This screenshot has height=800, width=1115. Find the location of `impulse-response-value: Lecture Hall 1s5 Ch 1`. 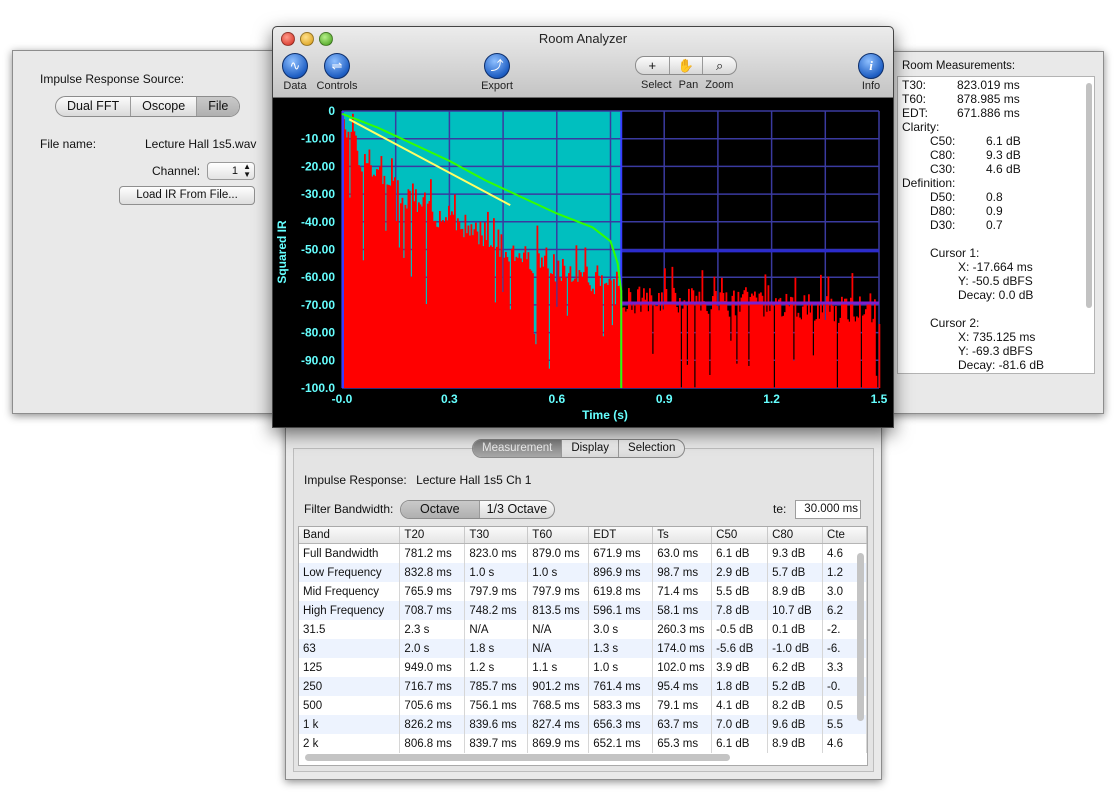

impulse-response-value: Lecture Hall 1s5 Ch 1 is located at coordinates (474, 480).